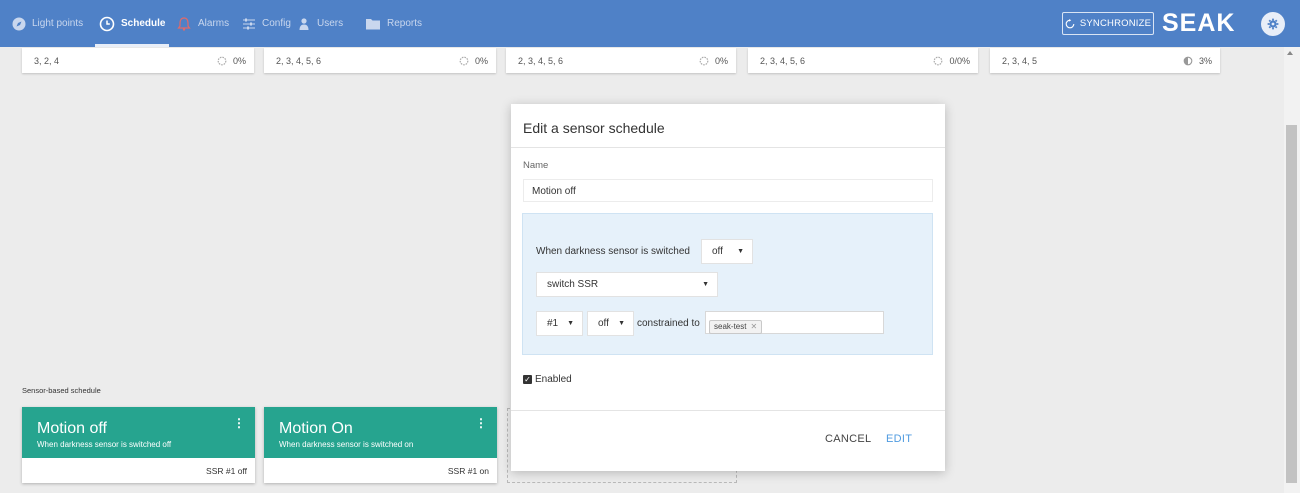 The width and height of the screenshot is (1300, 493). Describe the element at coordinates (794, 322) in the screenshot. I see `constraint-tag-input: seak-test ✕` at that location.